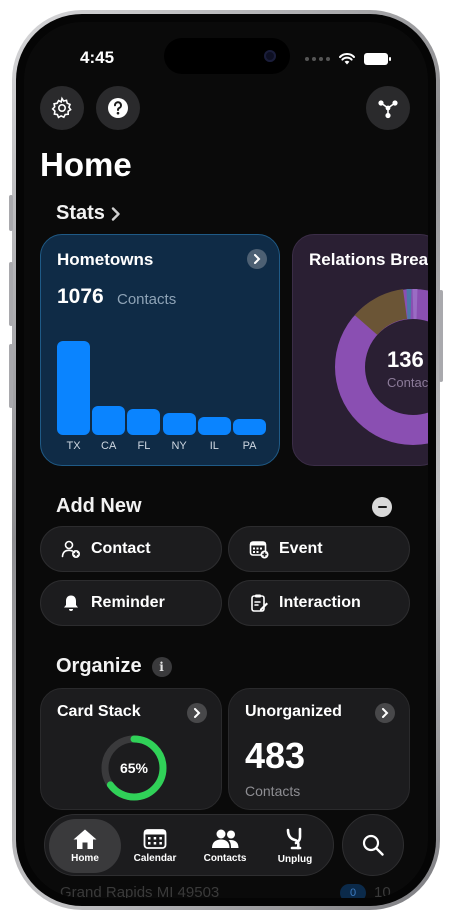  Describe the element at coordinates (295, 859) in the screenshot. I see `tab-unplug-label: Unplug` at that location.